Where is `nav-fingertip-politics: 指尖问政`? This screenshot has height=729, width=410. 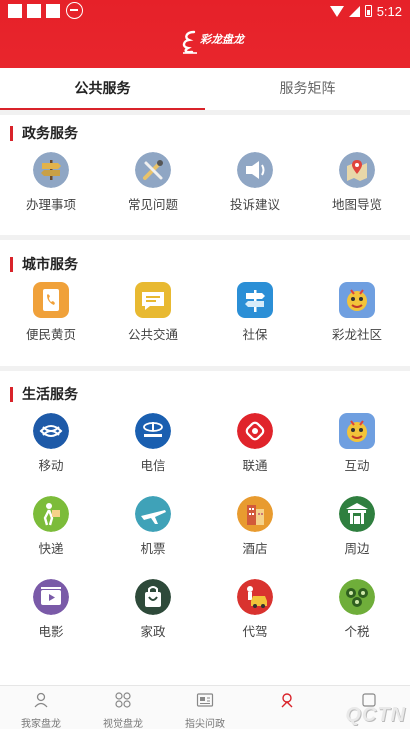
nav-fingertip-politics: 指尖问政 is located at coordinates (205, 707).